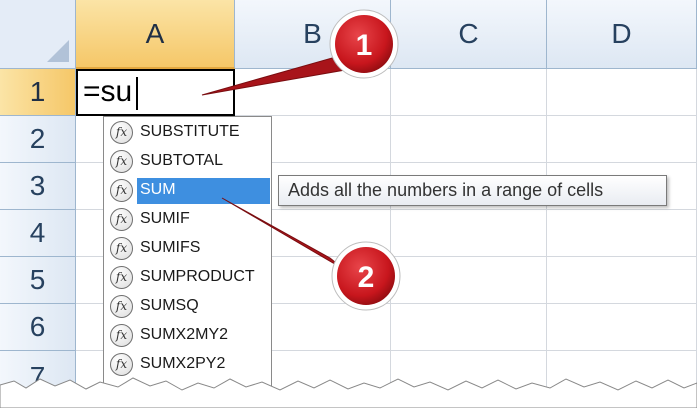 The height and width of the screenshot is (408, 697). What do you see at coordinates (188, 191) in the screenshot?
I see `autocomplete-item-sum: fx SUM` at bounding box center [188, 191].